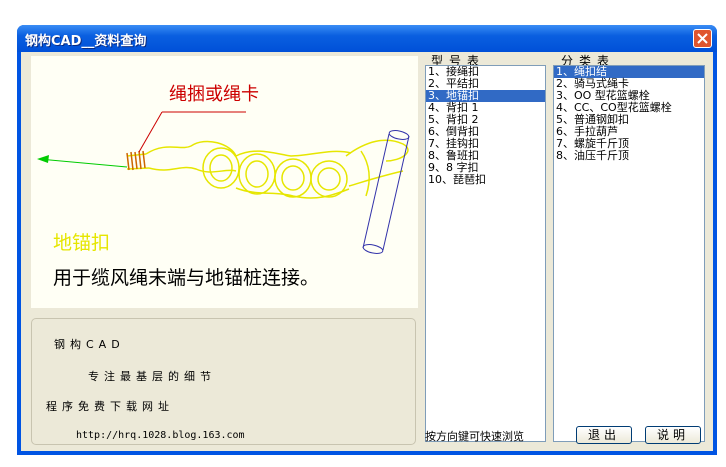 This screenshot has height=467, width=726. I want to click on category-list-item: 8、油压千斤顶, so click(629, 156).